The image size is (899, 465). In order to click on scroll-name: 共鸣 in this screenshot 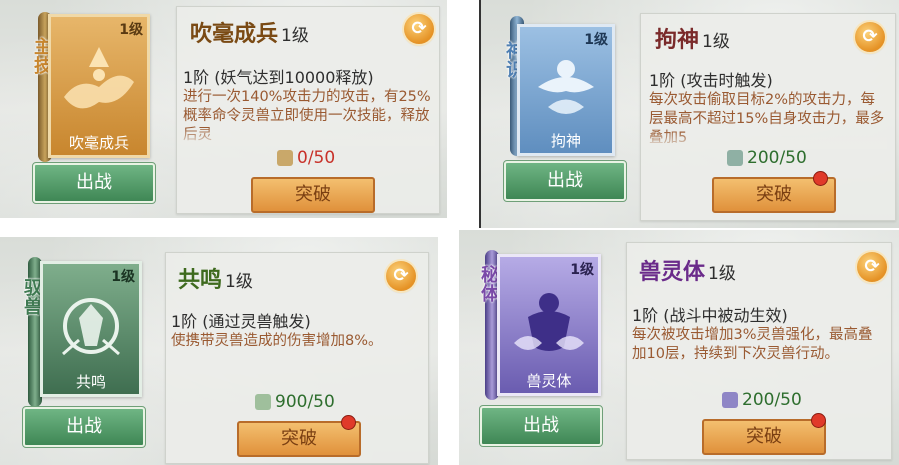, I will do `click(90, 382)`.